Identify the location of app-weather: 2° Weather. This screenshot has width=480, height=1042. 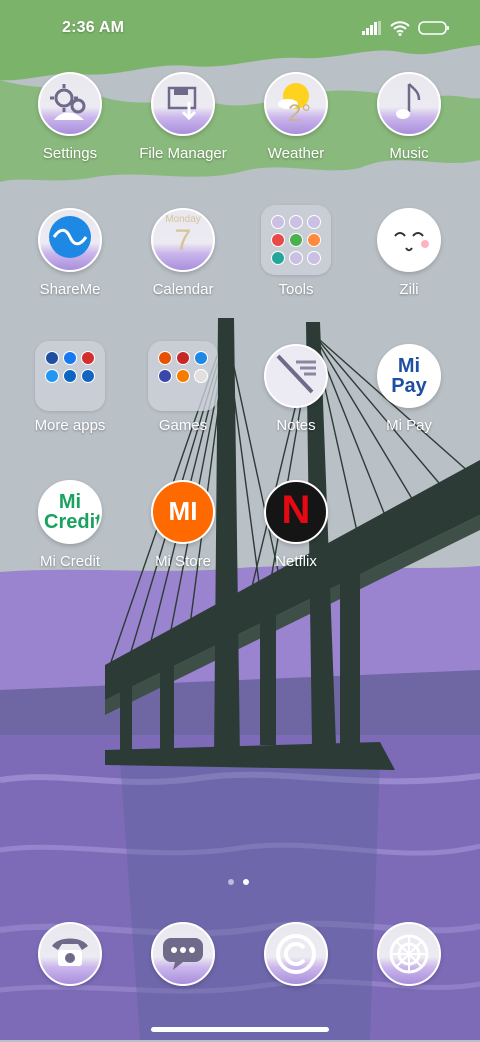
(296, 132).